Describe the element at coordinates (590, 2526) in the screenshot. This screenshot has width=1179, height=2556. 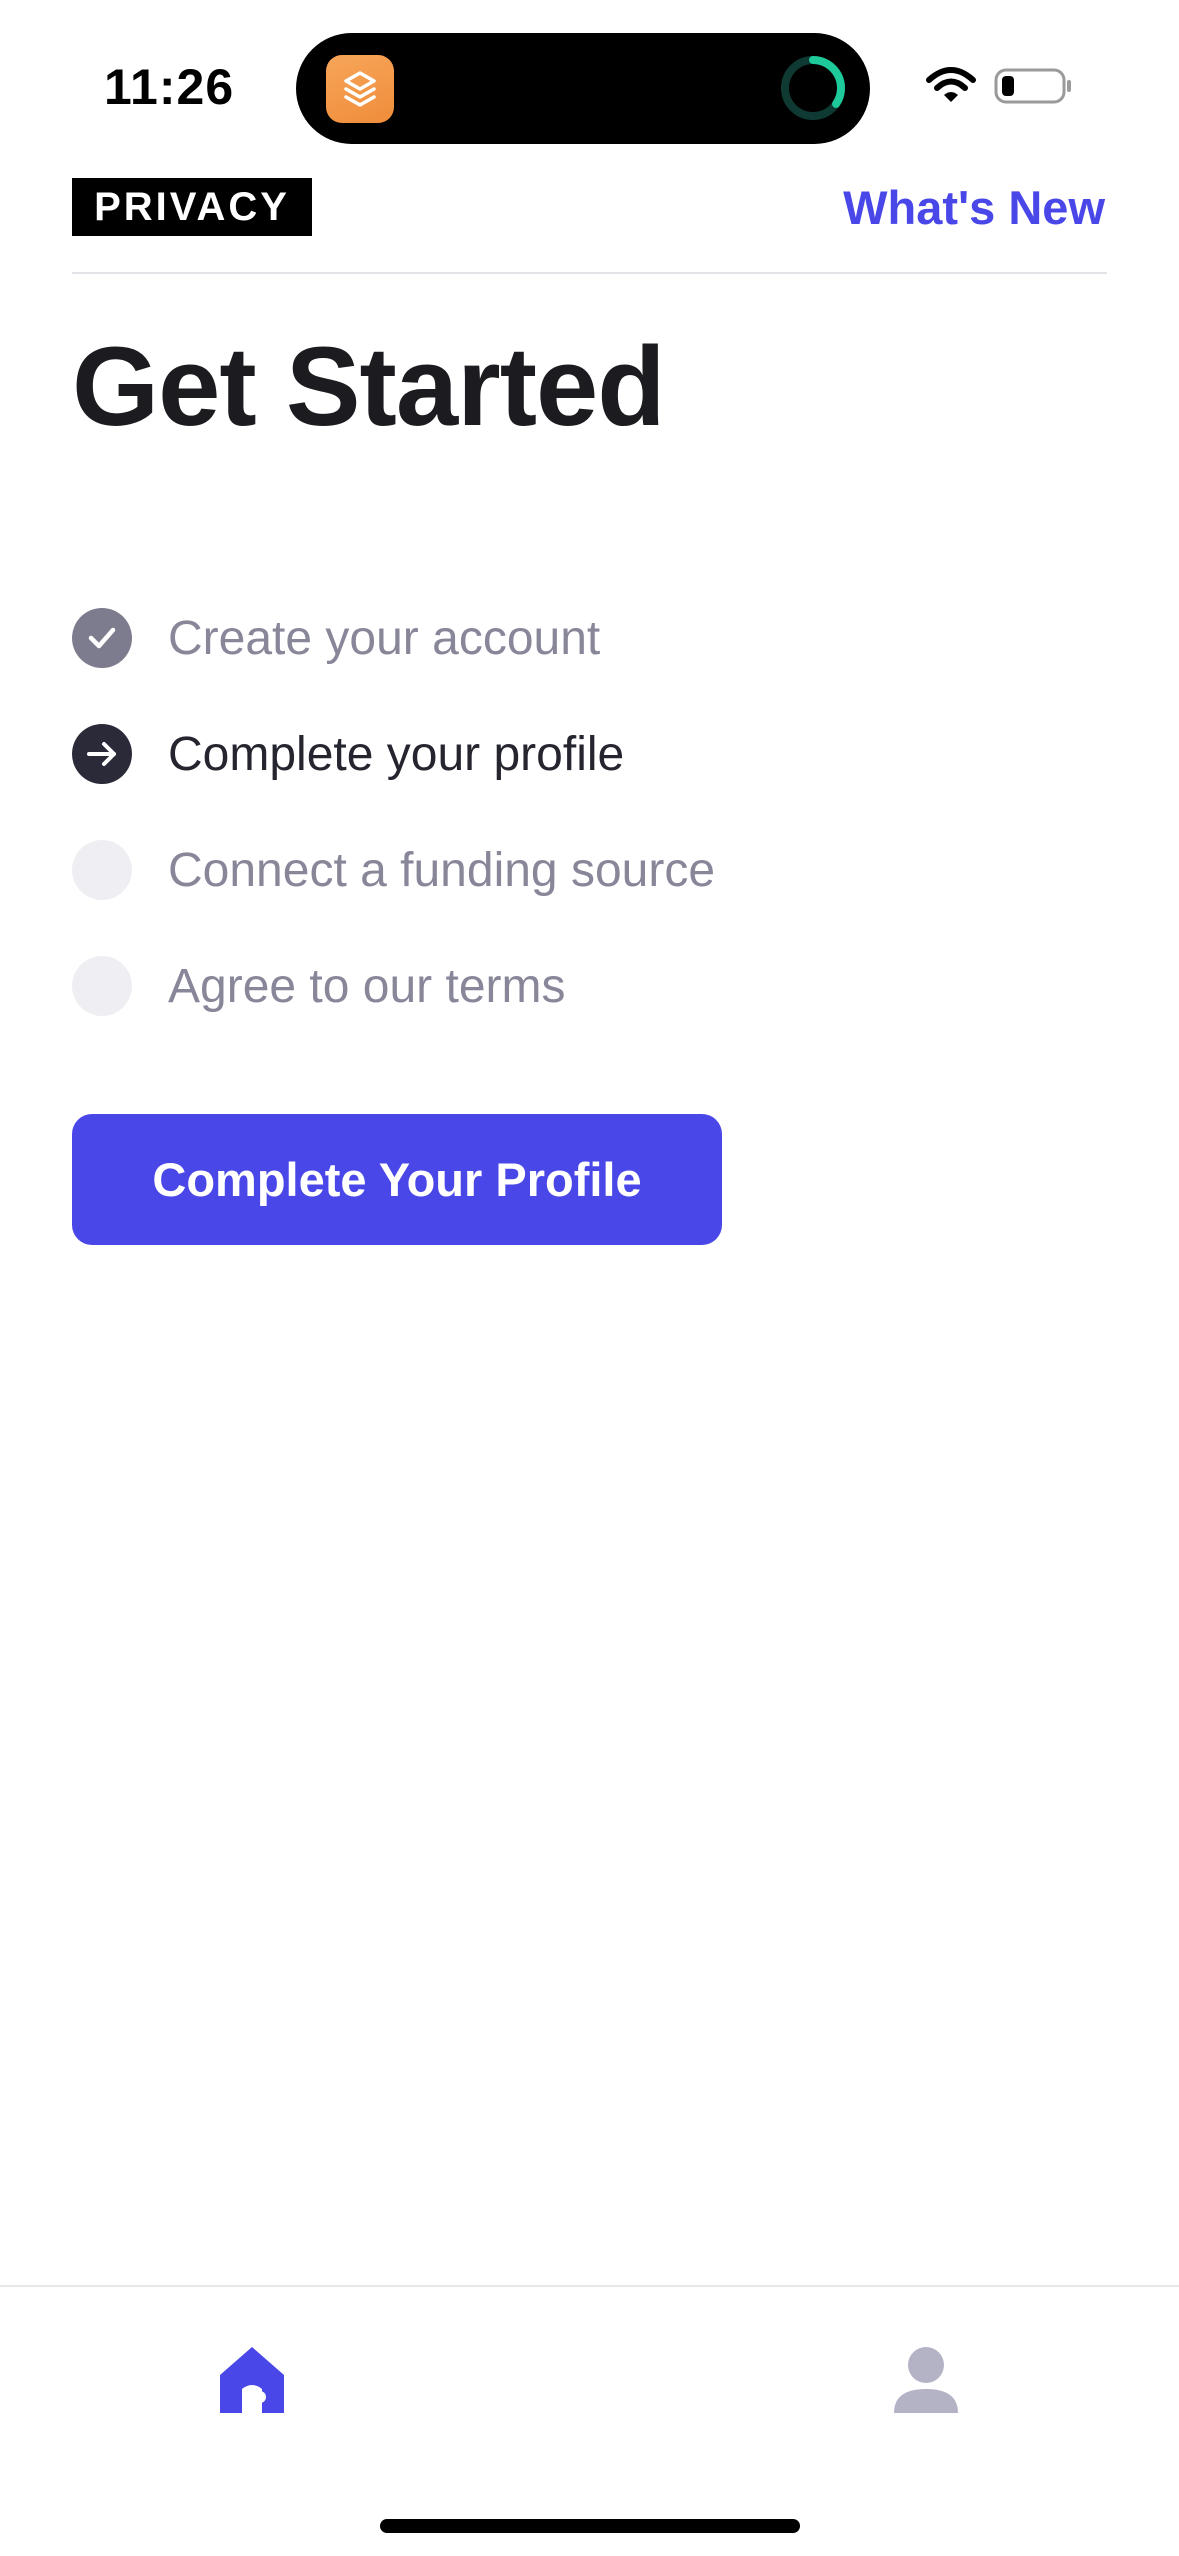
I see `home-indicator` at that location.